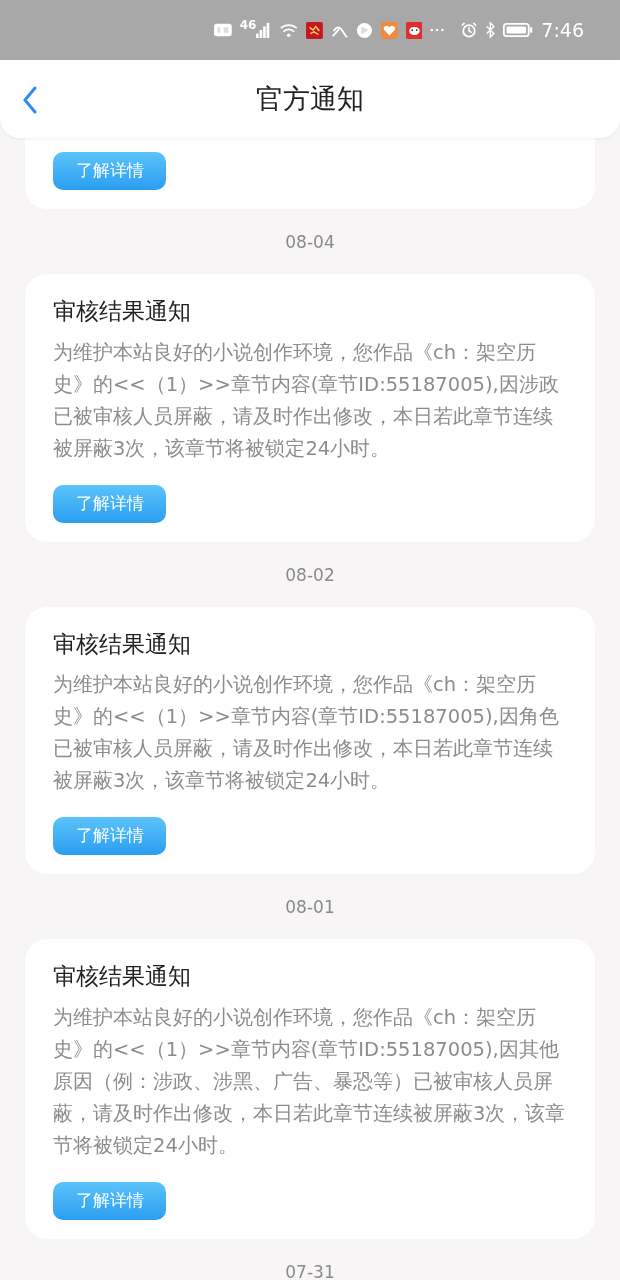  What do you see at coordinates (310, 242) in the screenshot?
I see `date-label: 08-04` at bounding box center [310, 242].